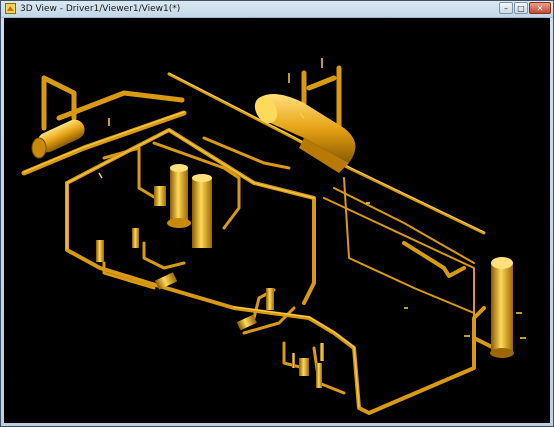 The width and height of the screenshot is (554, 427). Describe the element at coordinates (10, 8) in the screenshot. I see `app-icon` at that location.